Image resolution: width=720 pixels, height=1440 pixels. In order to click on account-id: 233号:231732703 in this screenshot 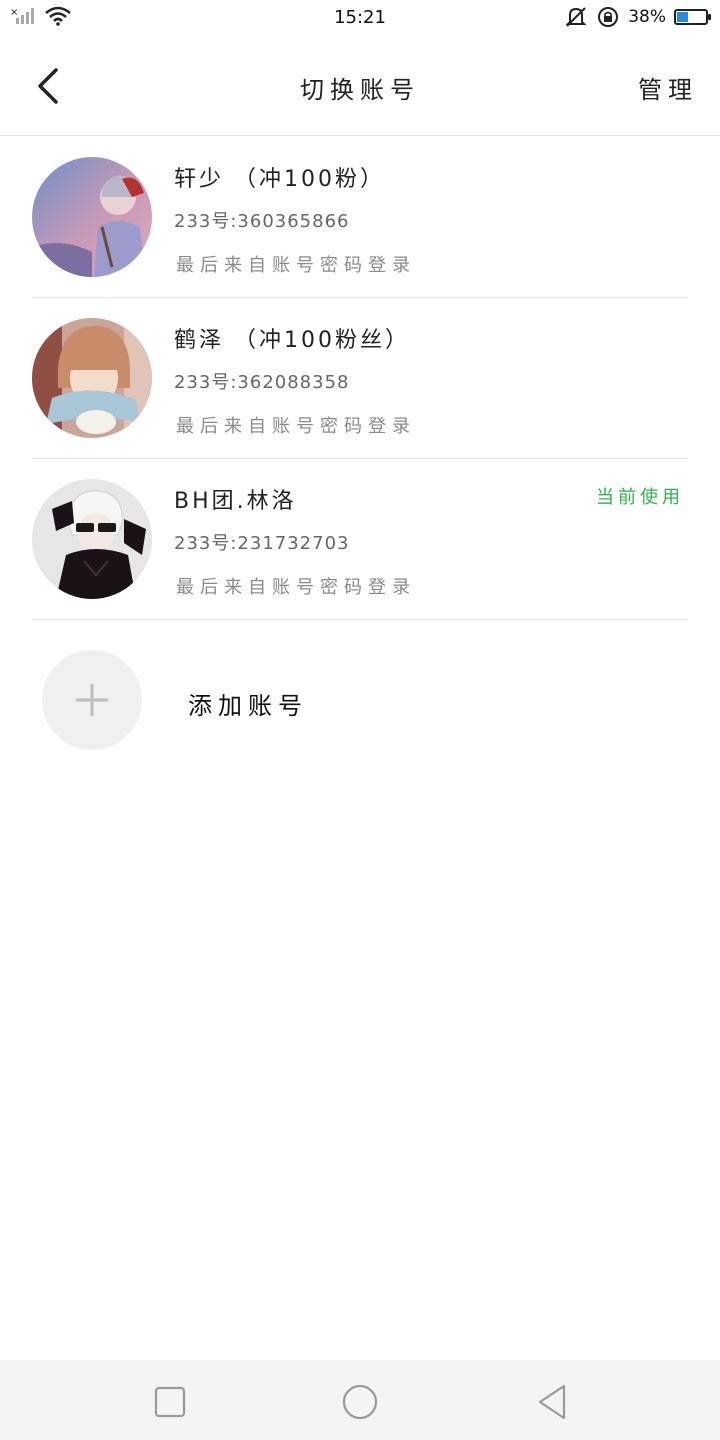, I will do `click(262, 543)`.